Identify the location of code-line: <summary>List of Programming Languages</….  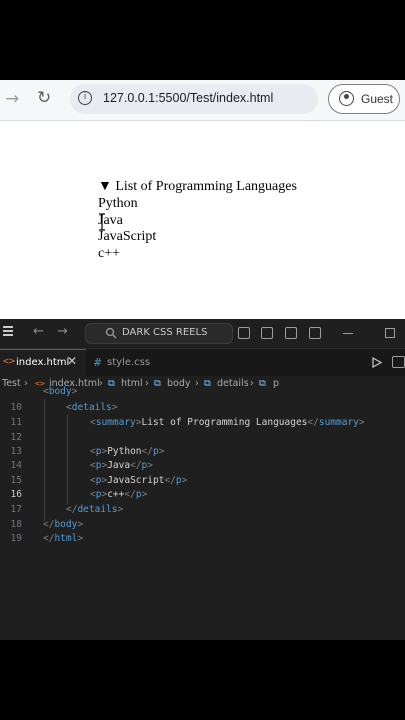
(227, 422).